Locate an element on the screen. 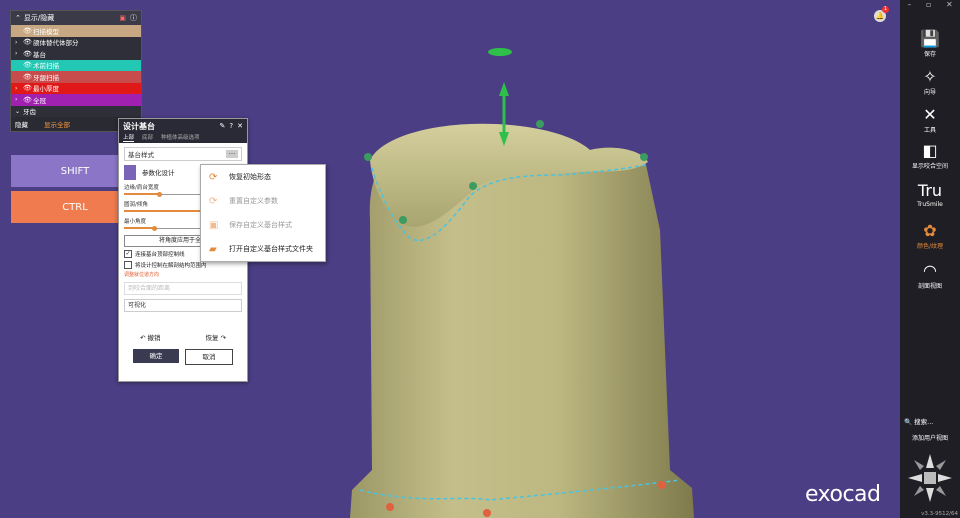 This screenshot has width=960, height=518. toolbar-item: ◠ 剖面视图 is located at coordinates (930, 276).